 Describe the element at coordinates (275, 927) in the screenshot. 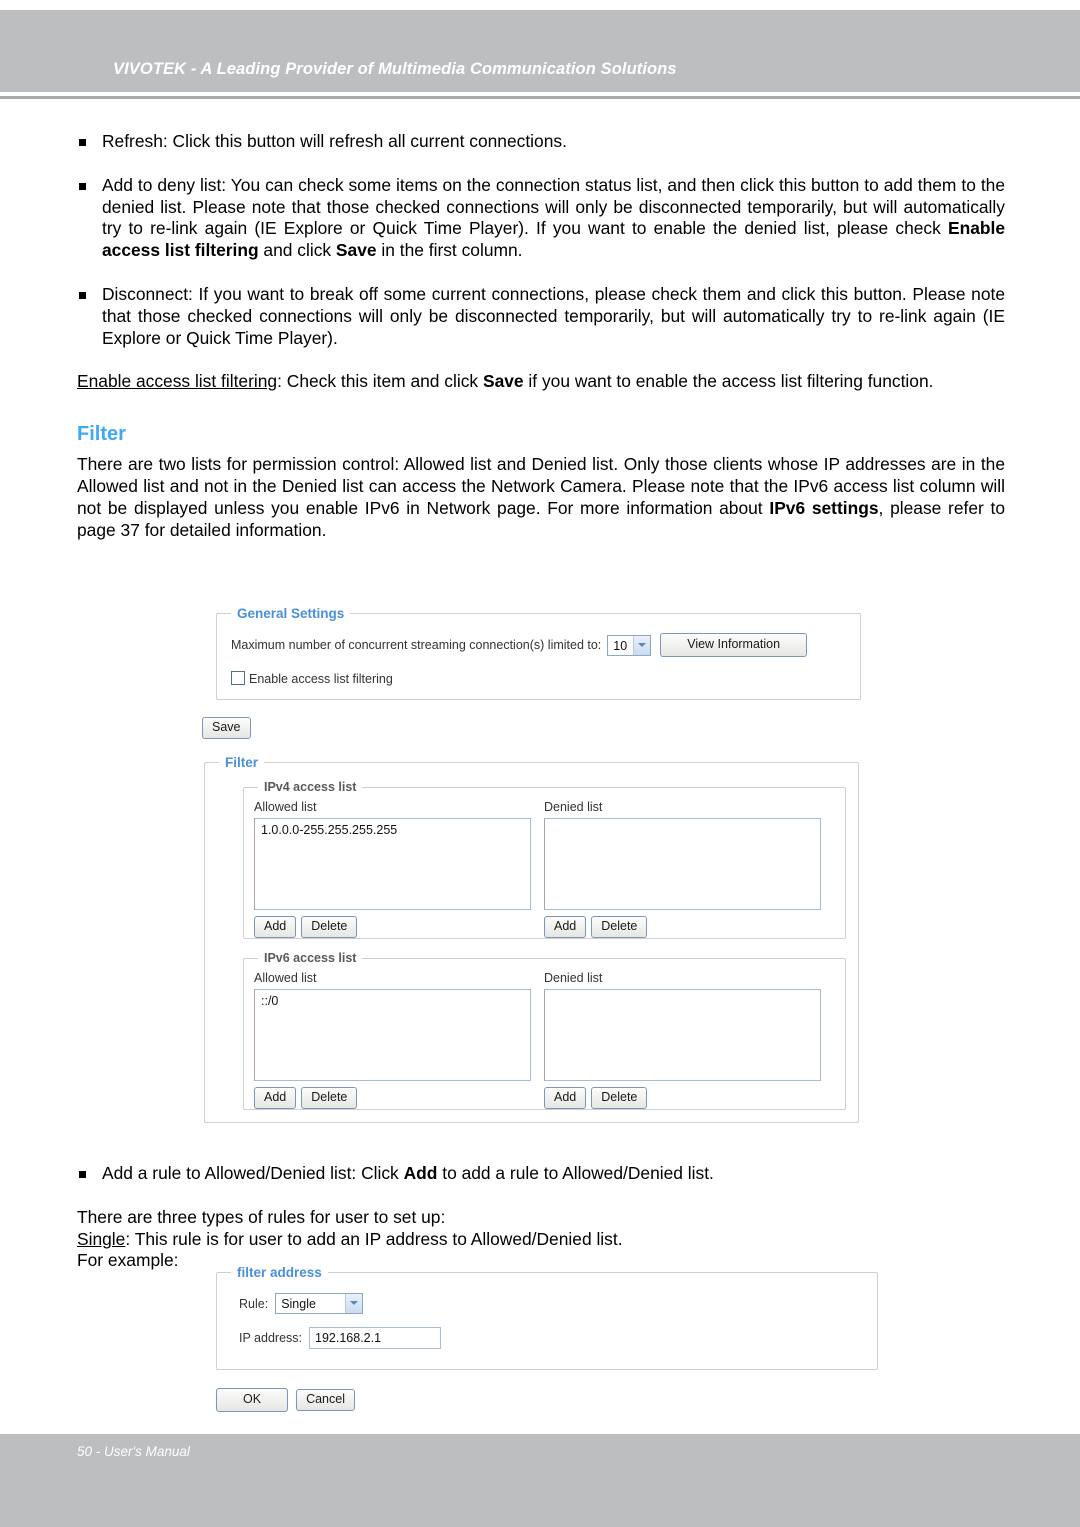

I see `ipv4-allowed-add-button: Add` at that location.